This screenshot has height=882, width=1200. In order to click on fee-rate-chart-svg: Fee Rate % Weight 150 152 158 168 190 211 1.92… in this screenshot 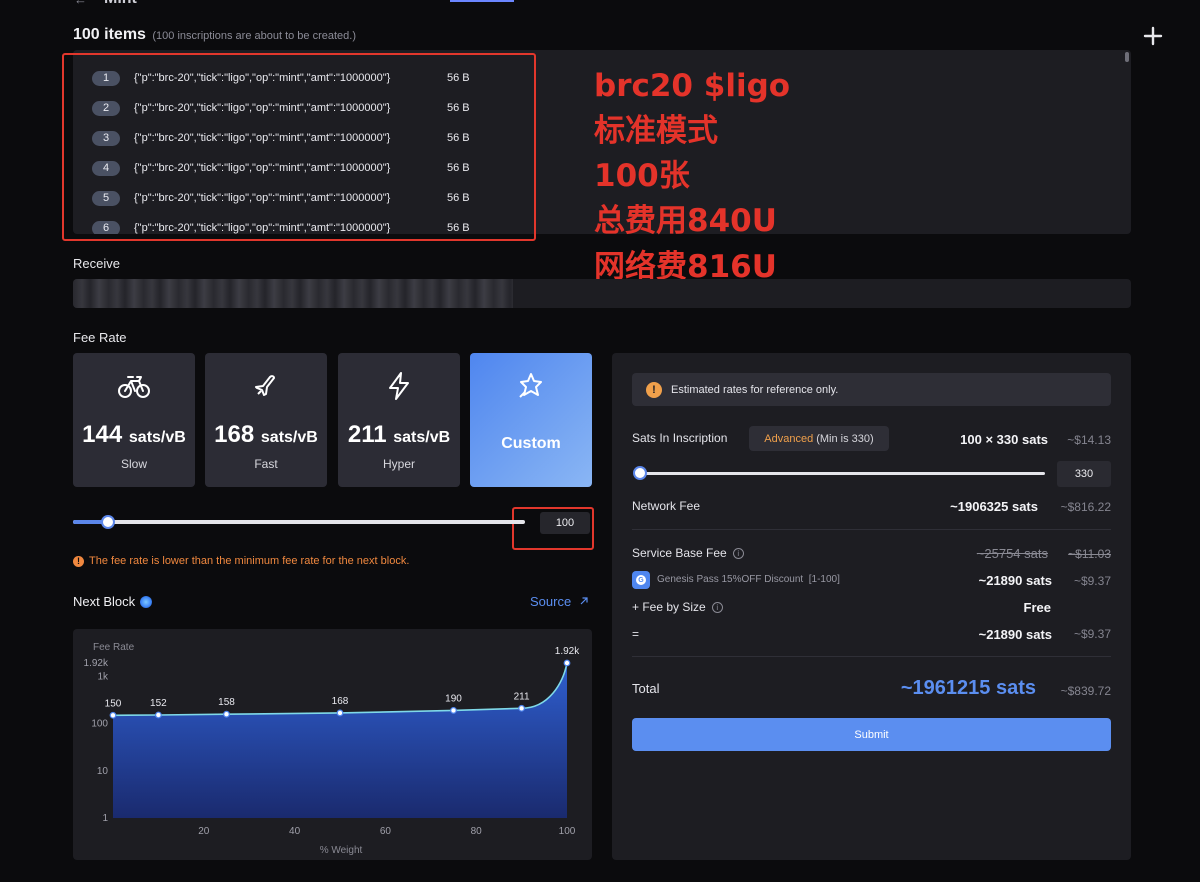, I will do `click(332, 749)`.